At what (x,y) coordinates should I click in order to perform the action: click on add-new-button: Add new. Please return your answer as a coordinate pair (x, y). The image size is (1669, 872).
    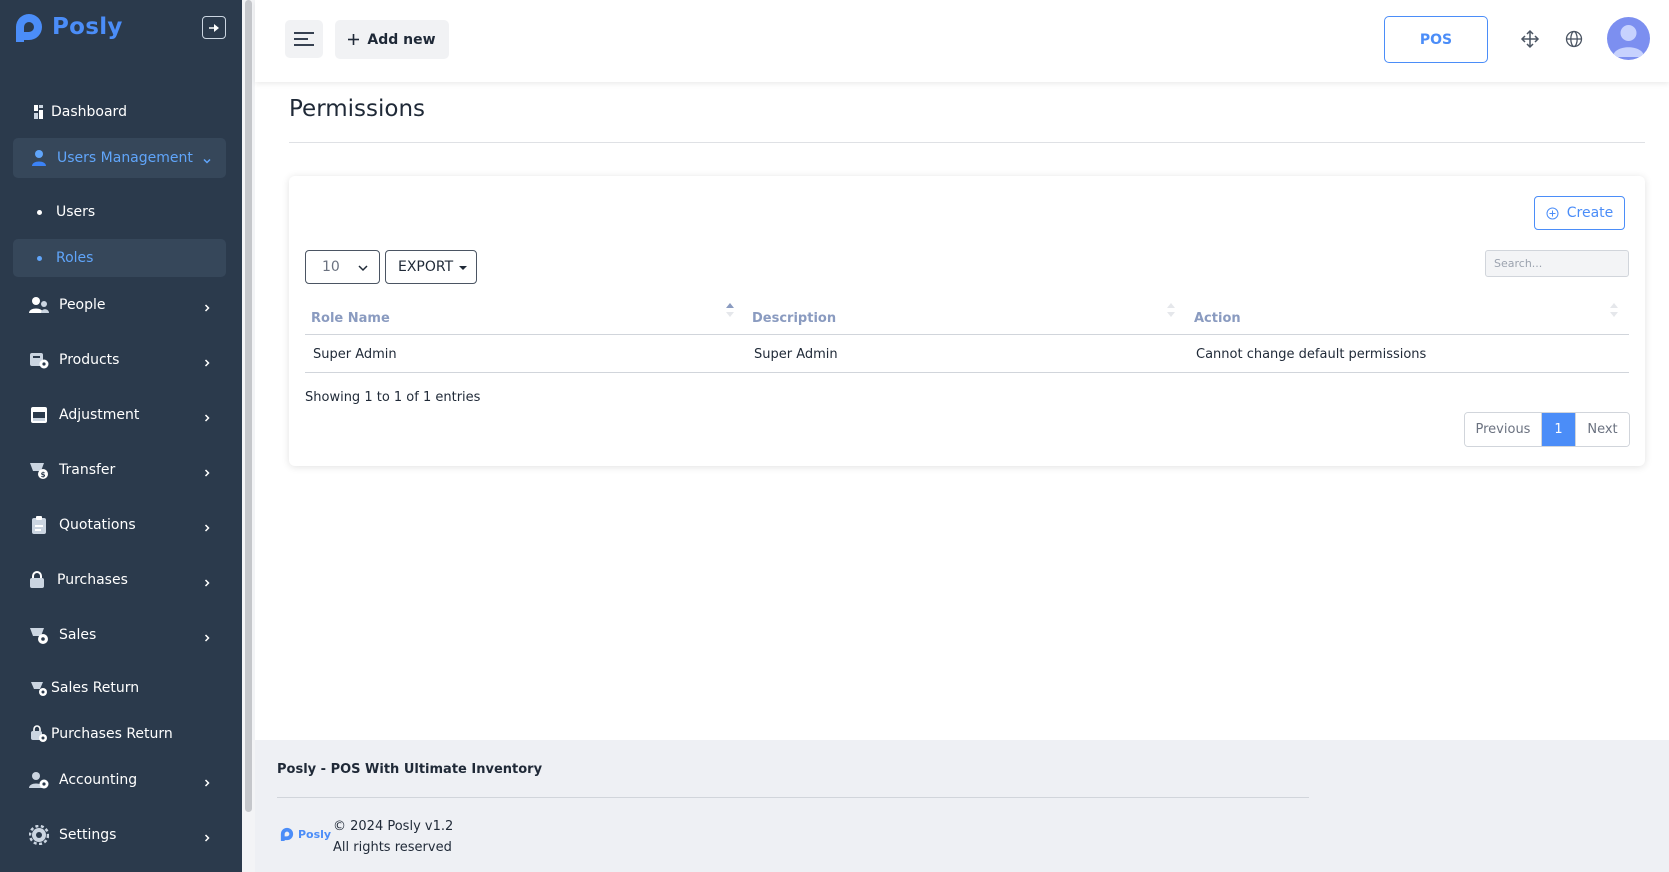
    Looking at the image, I should click on (392, 39).